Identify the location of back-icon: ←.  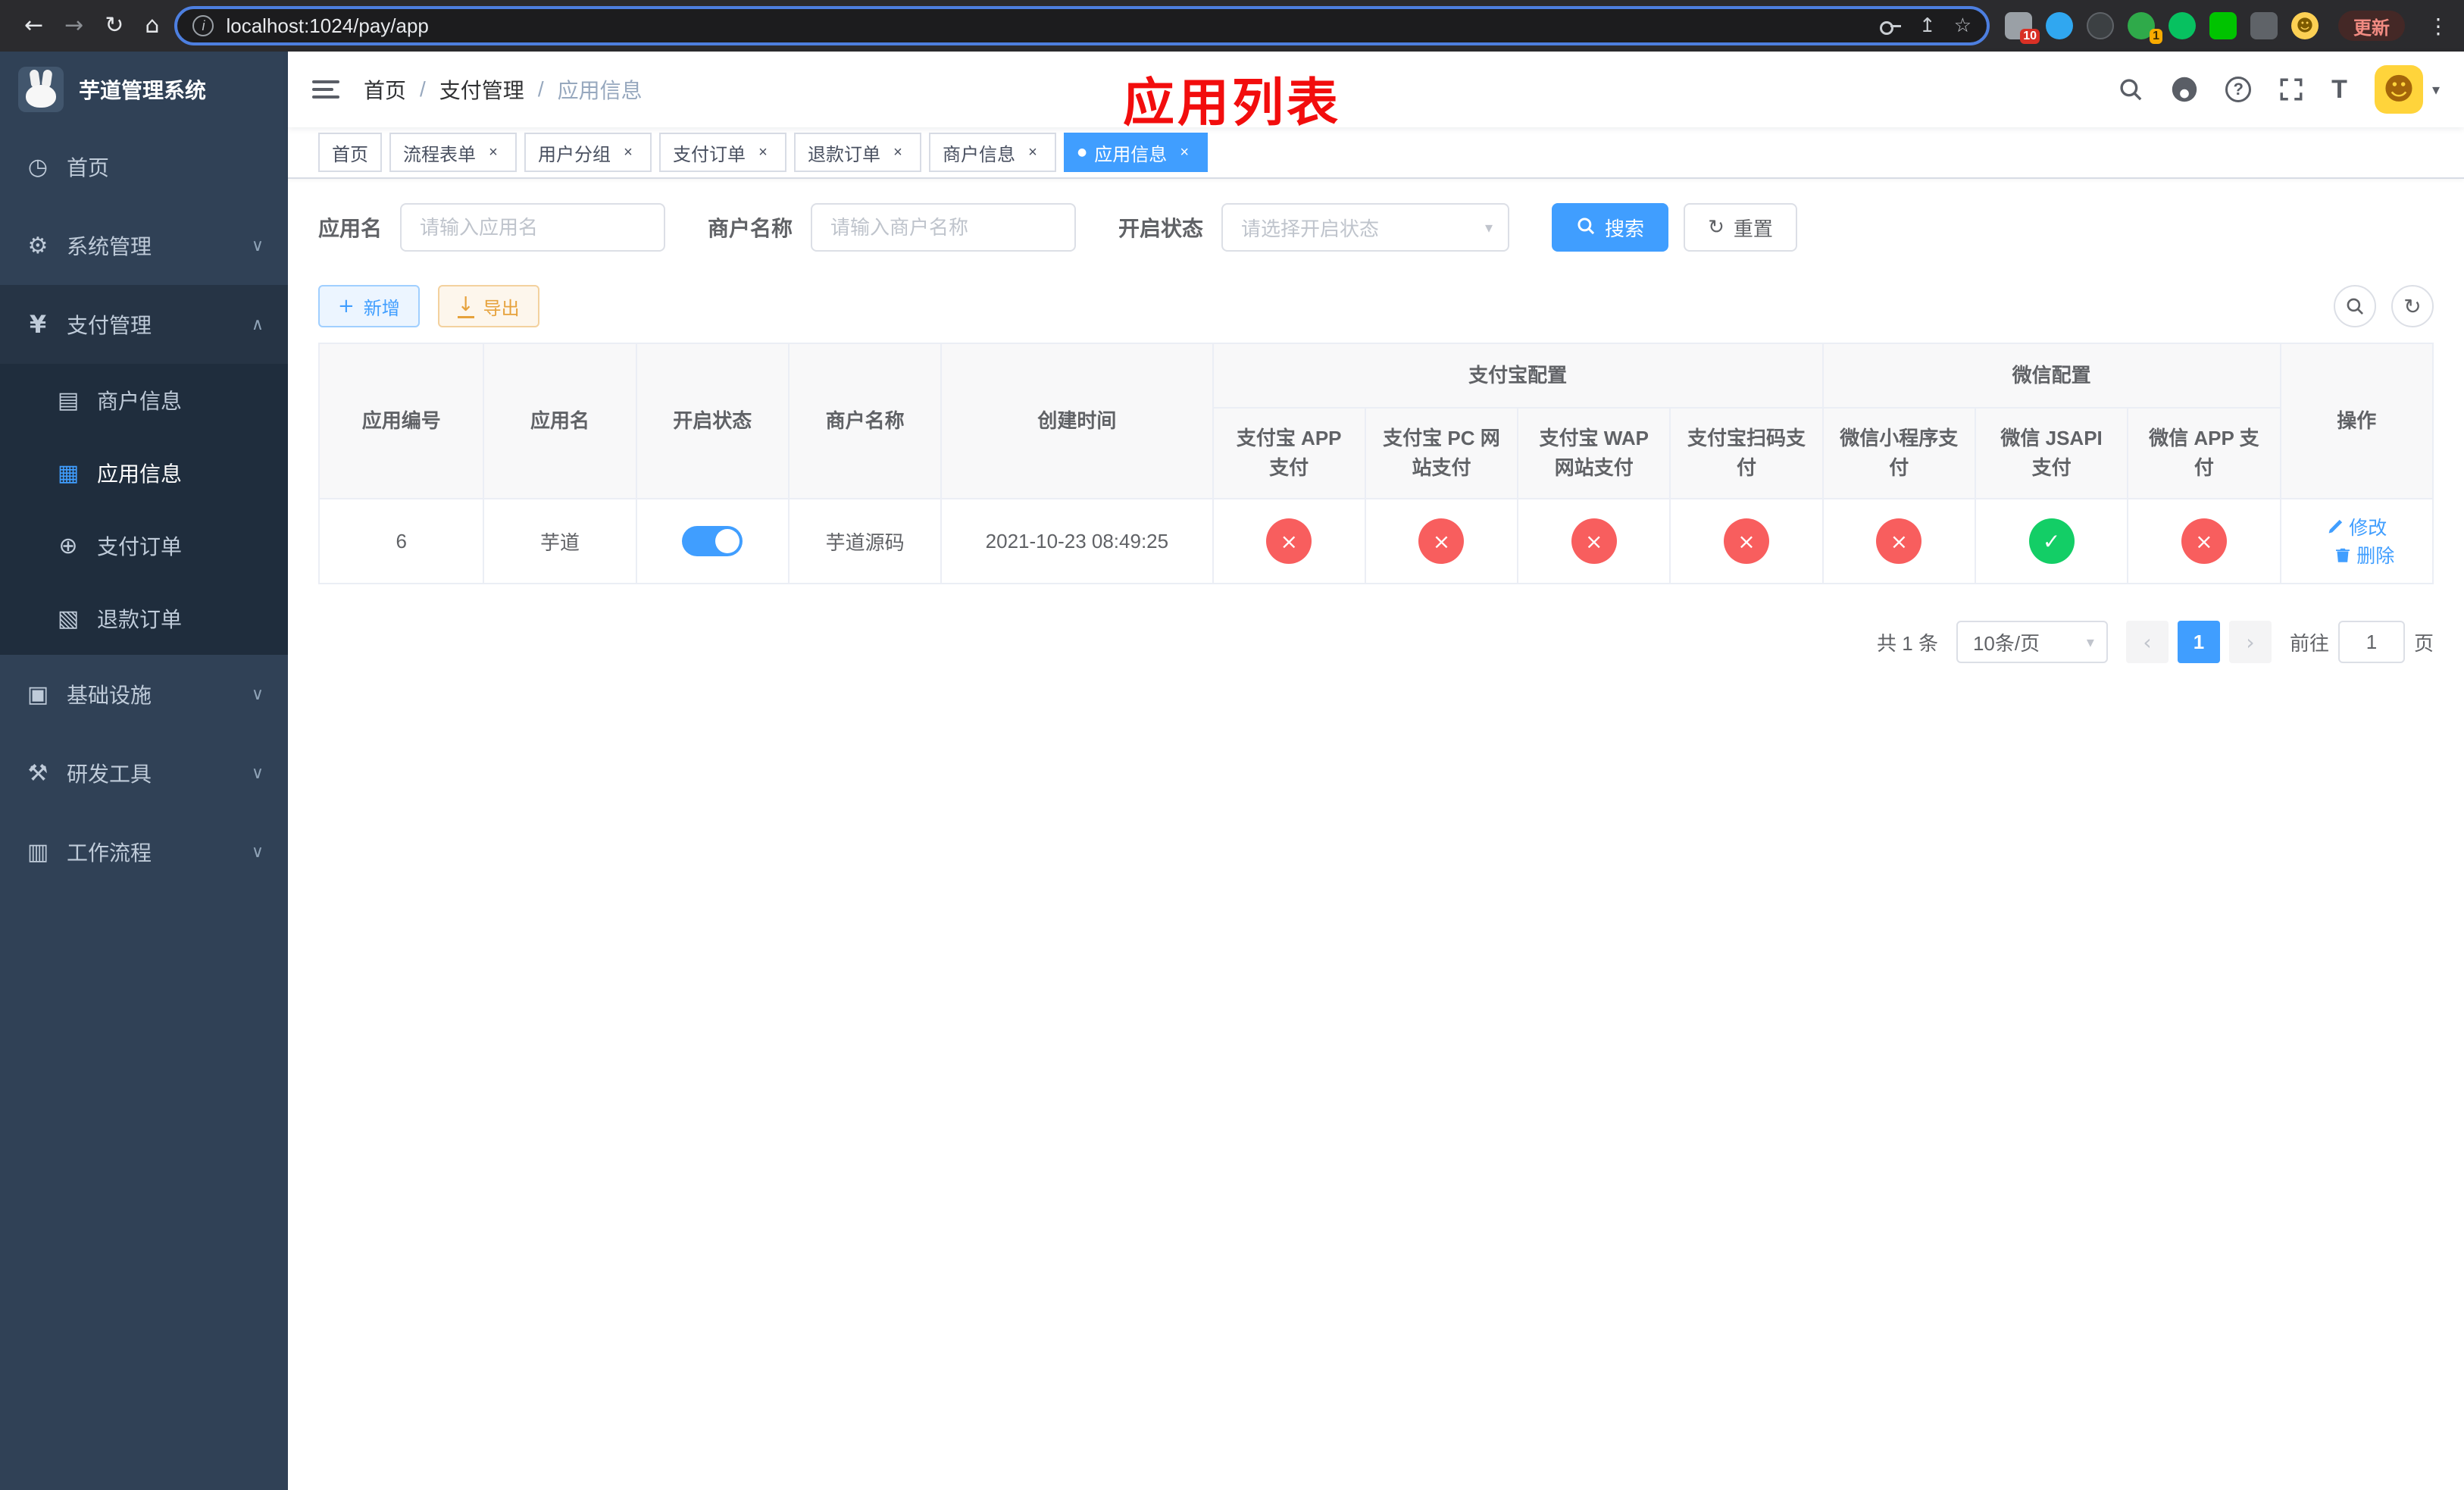
(33, 26).